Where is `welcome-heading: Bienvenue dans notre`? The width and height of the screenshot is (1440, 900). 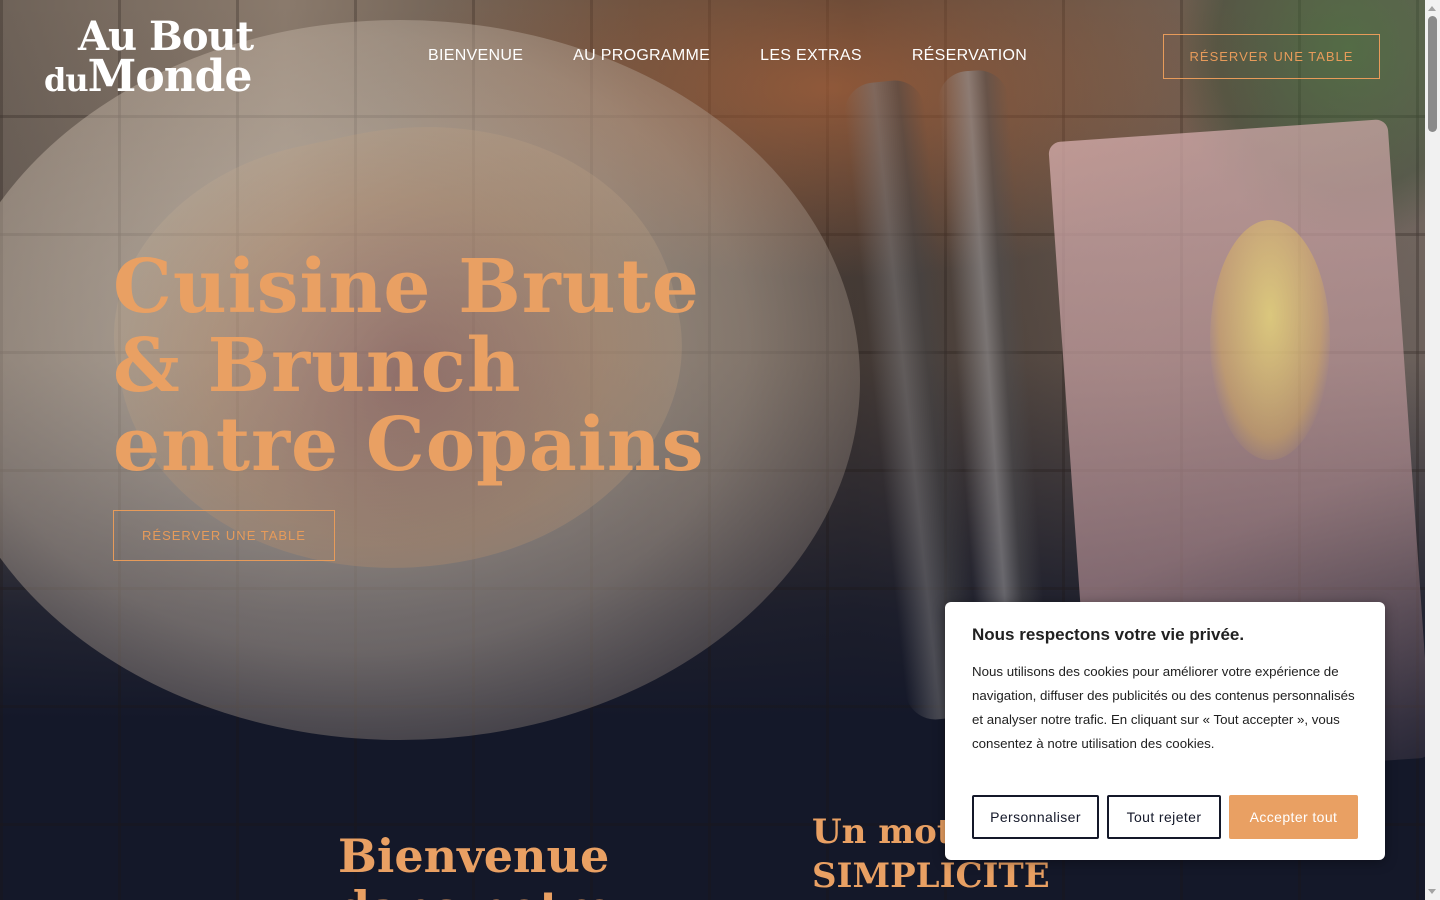
welcome-heading: Bienvenue dans notre is located at coordinates (538, 865).